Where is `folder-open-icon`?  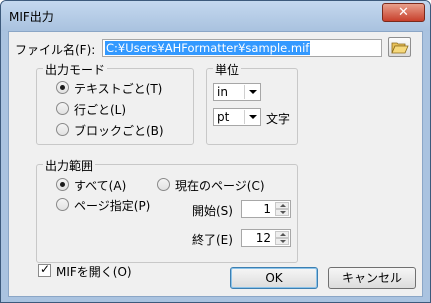
folder-open-icon is located at coordinates (400, 48).